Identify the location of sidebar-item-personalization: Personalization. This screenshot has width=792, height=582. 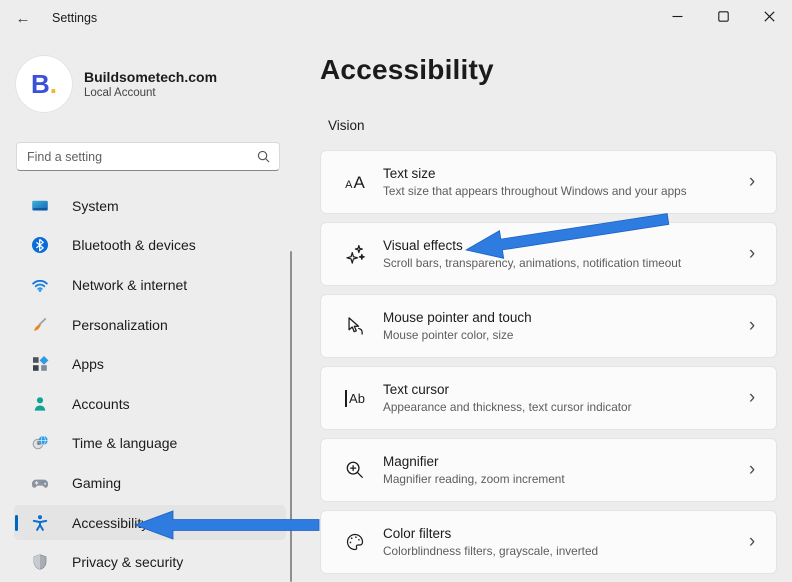
(150, 325).